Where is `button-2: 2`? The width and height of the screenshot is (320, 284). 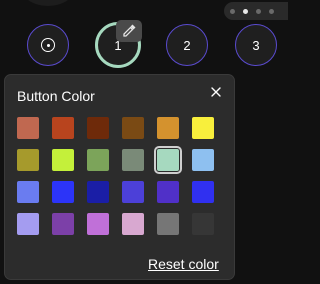 button-2: 2 is located at coordinates (187, 45).